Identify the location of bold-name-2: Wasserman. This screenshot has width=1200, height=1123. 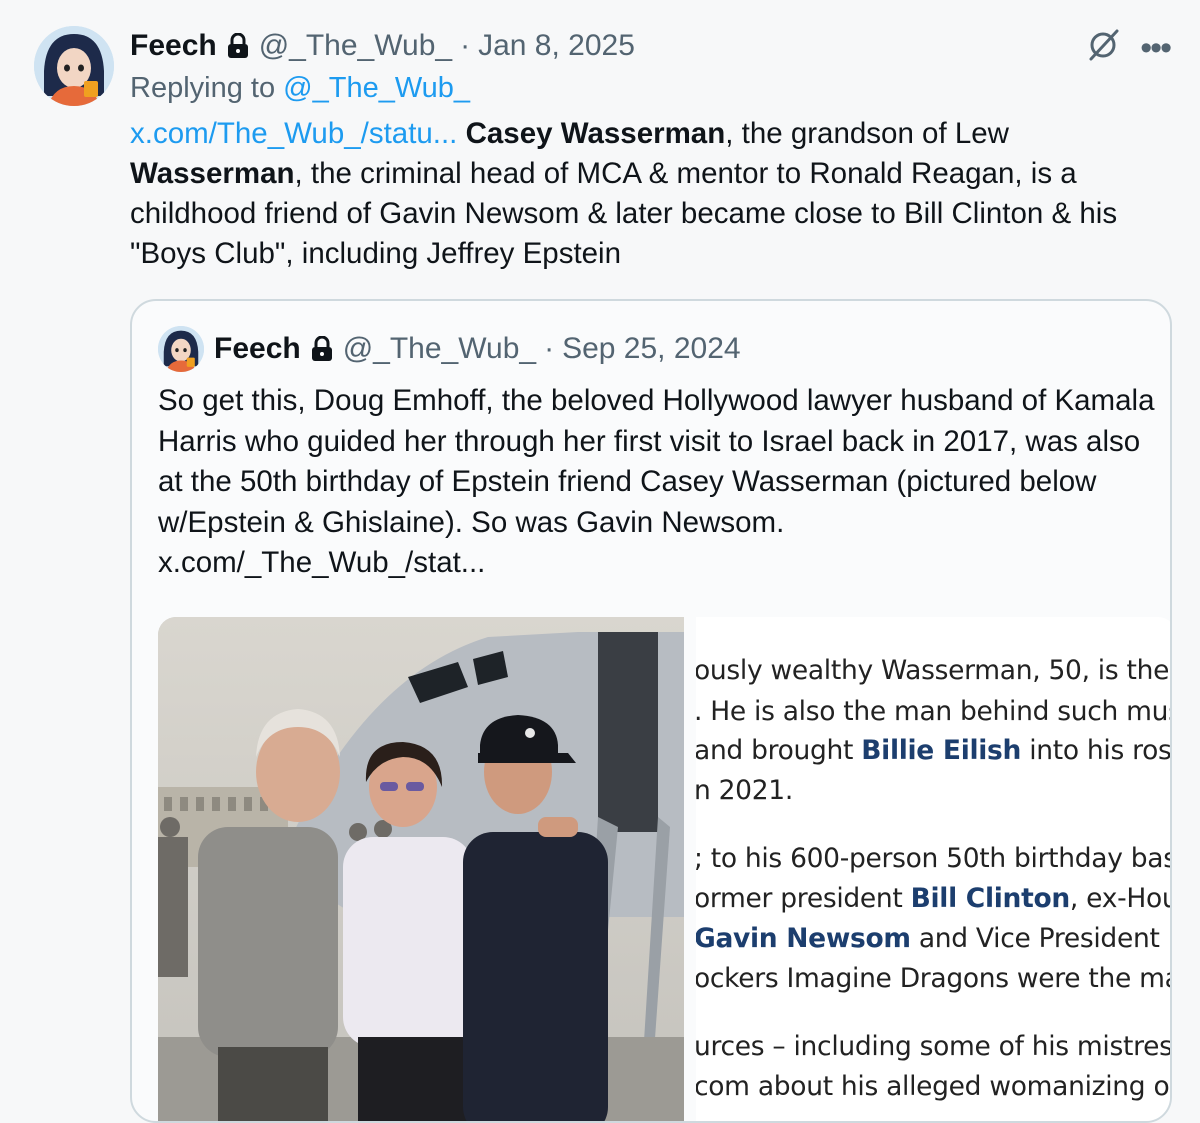
(212, 173).